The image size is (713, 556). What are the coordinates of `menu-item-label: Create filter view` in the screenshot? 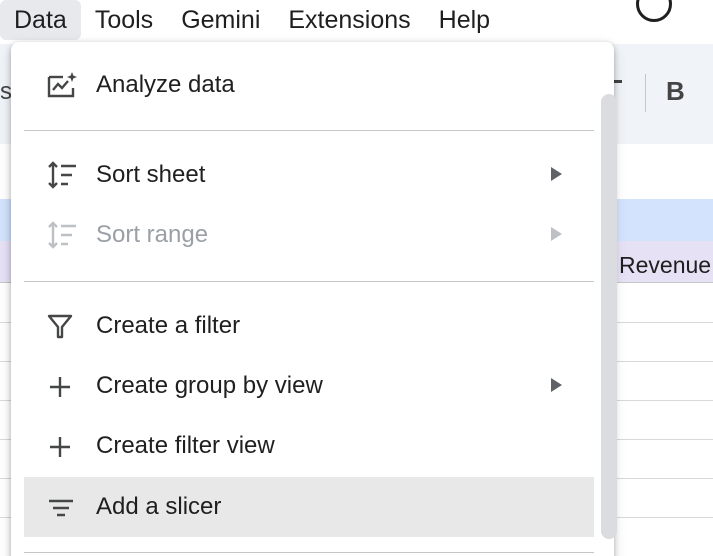 It's located at (185, 445).